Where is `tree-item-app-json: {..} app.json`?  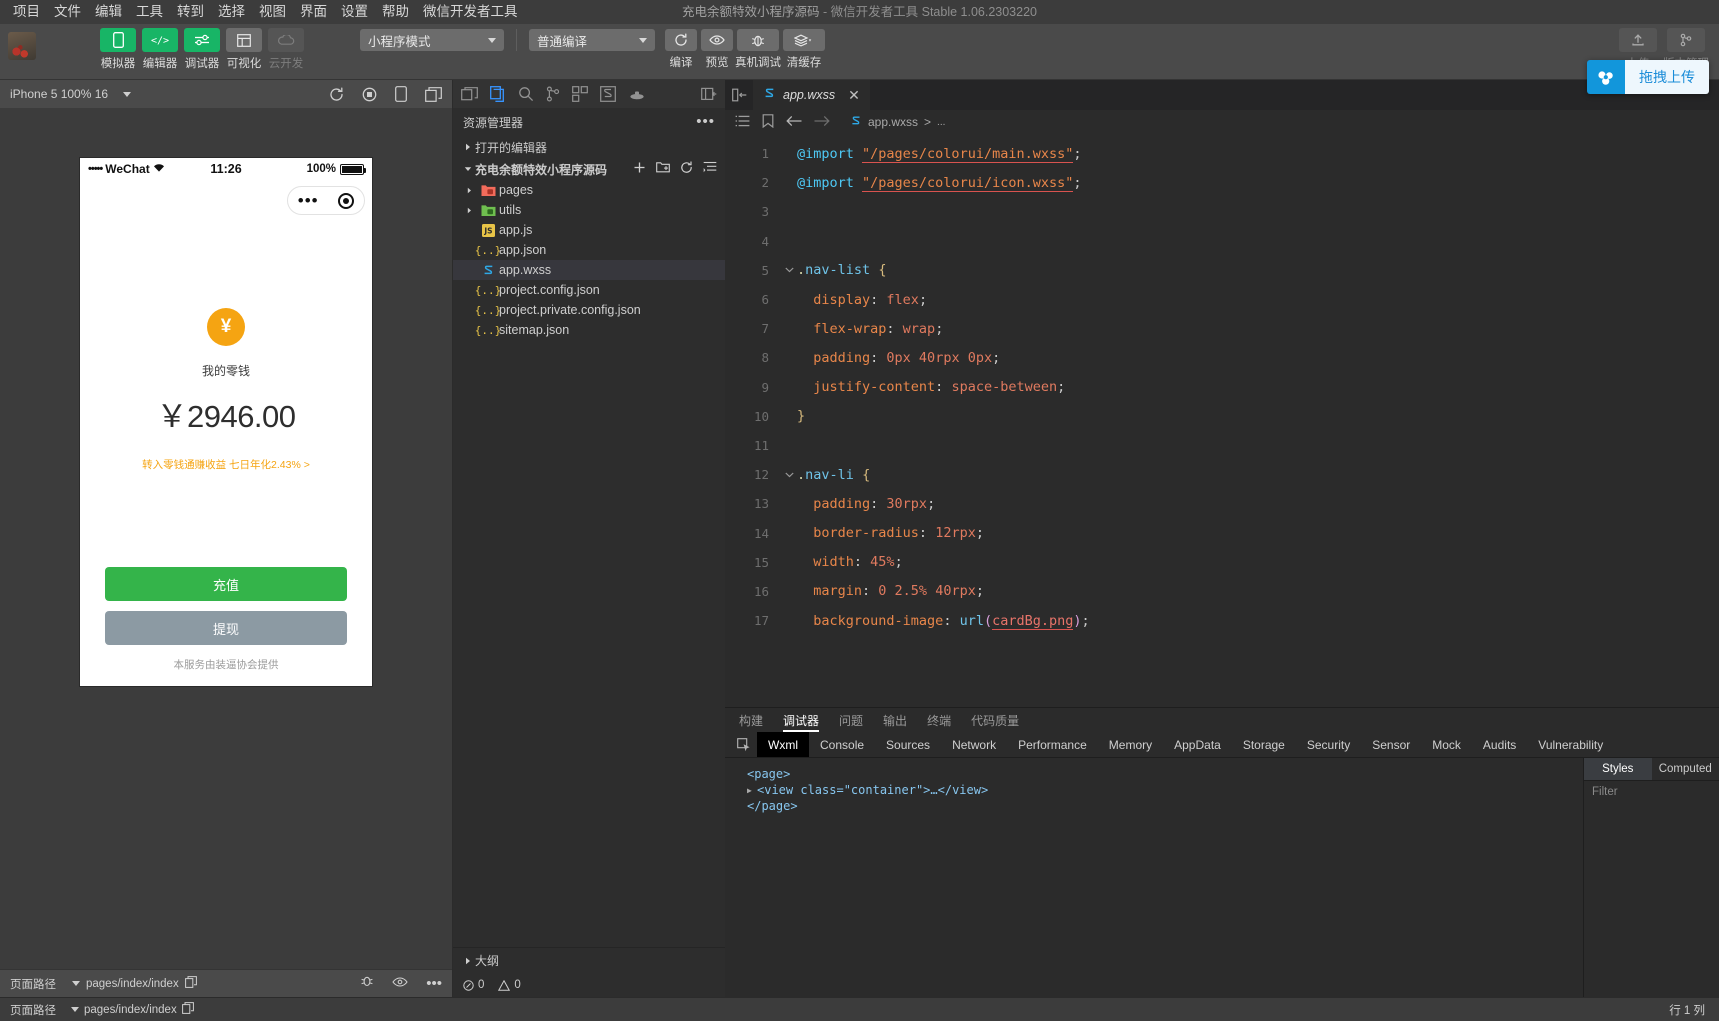 tree-item-app-json: {..} app.json is located at coordinates (589, 250).